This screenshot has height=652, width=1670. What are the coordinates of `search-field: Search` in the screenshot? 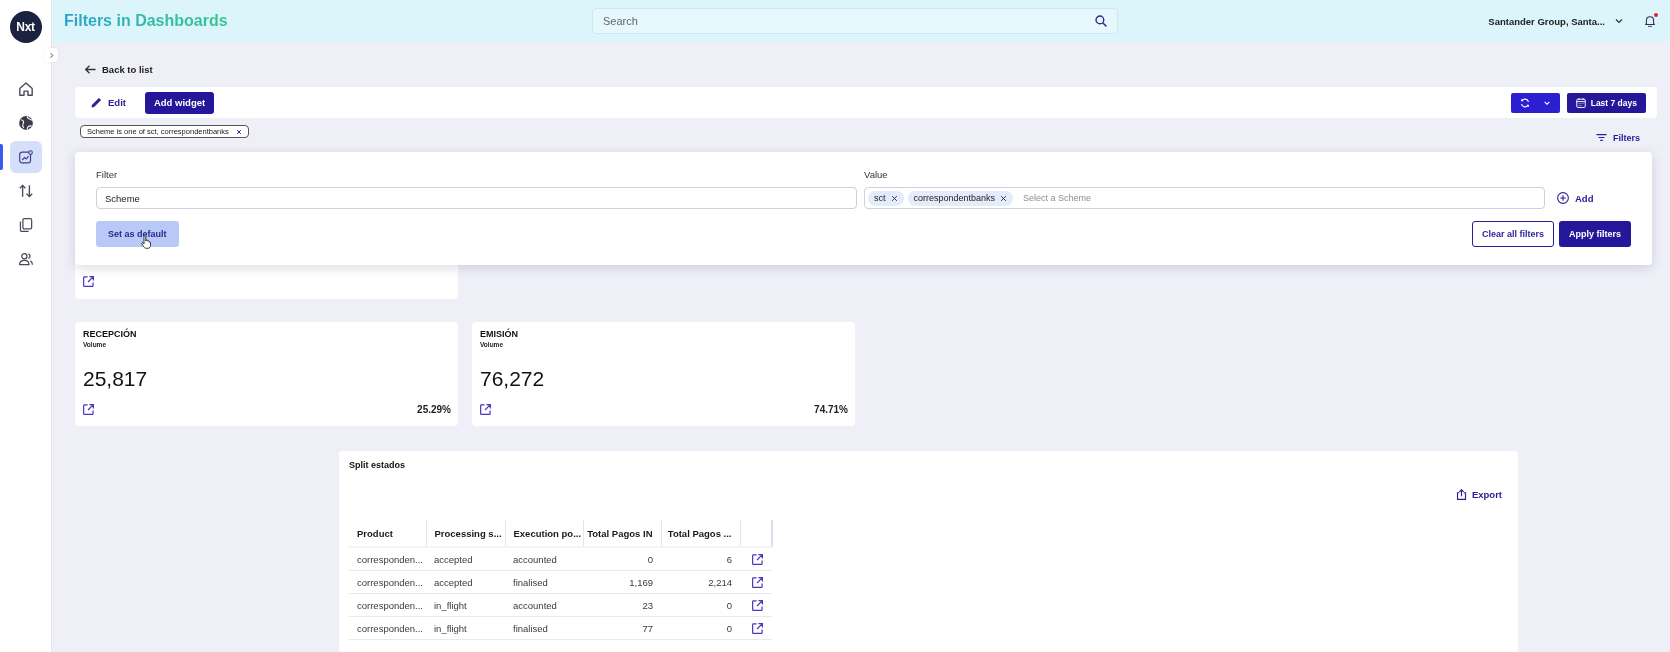 It's located at (855, 21).